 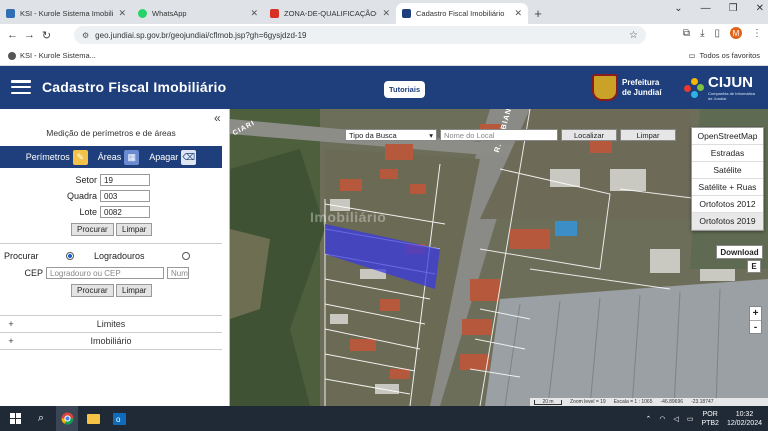 What do you see at coordinates (727, 187) in the screenshot?
I see `layer-satelite-ruas: Satélite + Ruas` at bounding box center [727, 187].